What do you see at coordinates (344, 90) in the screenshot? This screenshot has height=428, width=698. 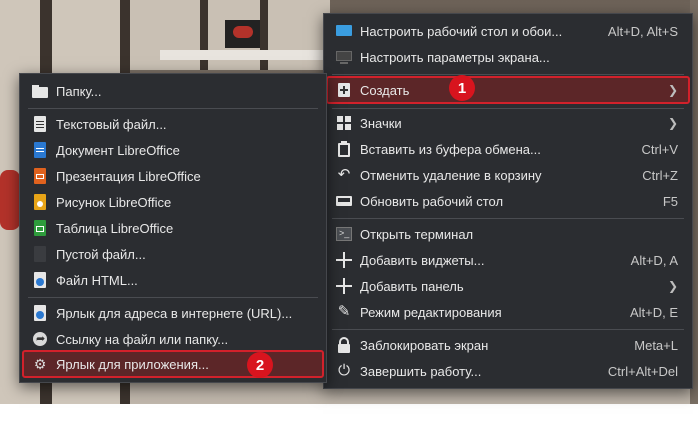 I see `plus-box-icon` at bounding box center [344, 90].